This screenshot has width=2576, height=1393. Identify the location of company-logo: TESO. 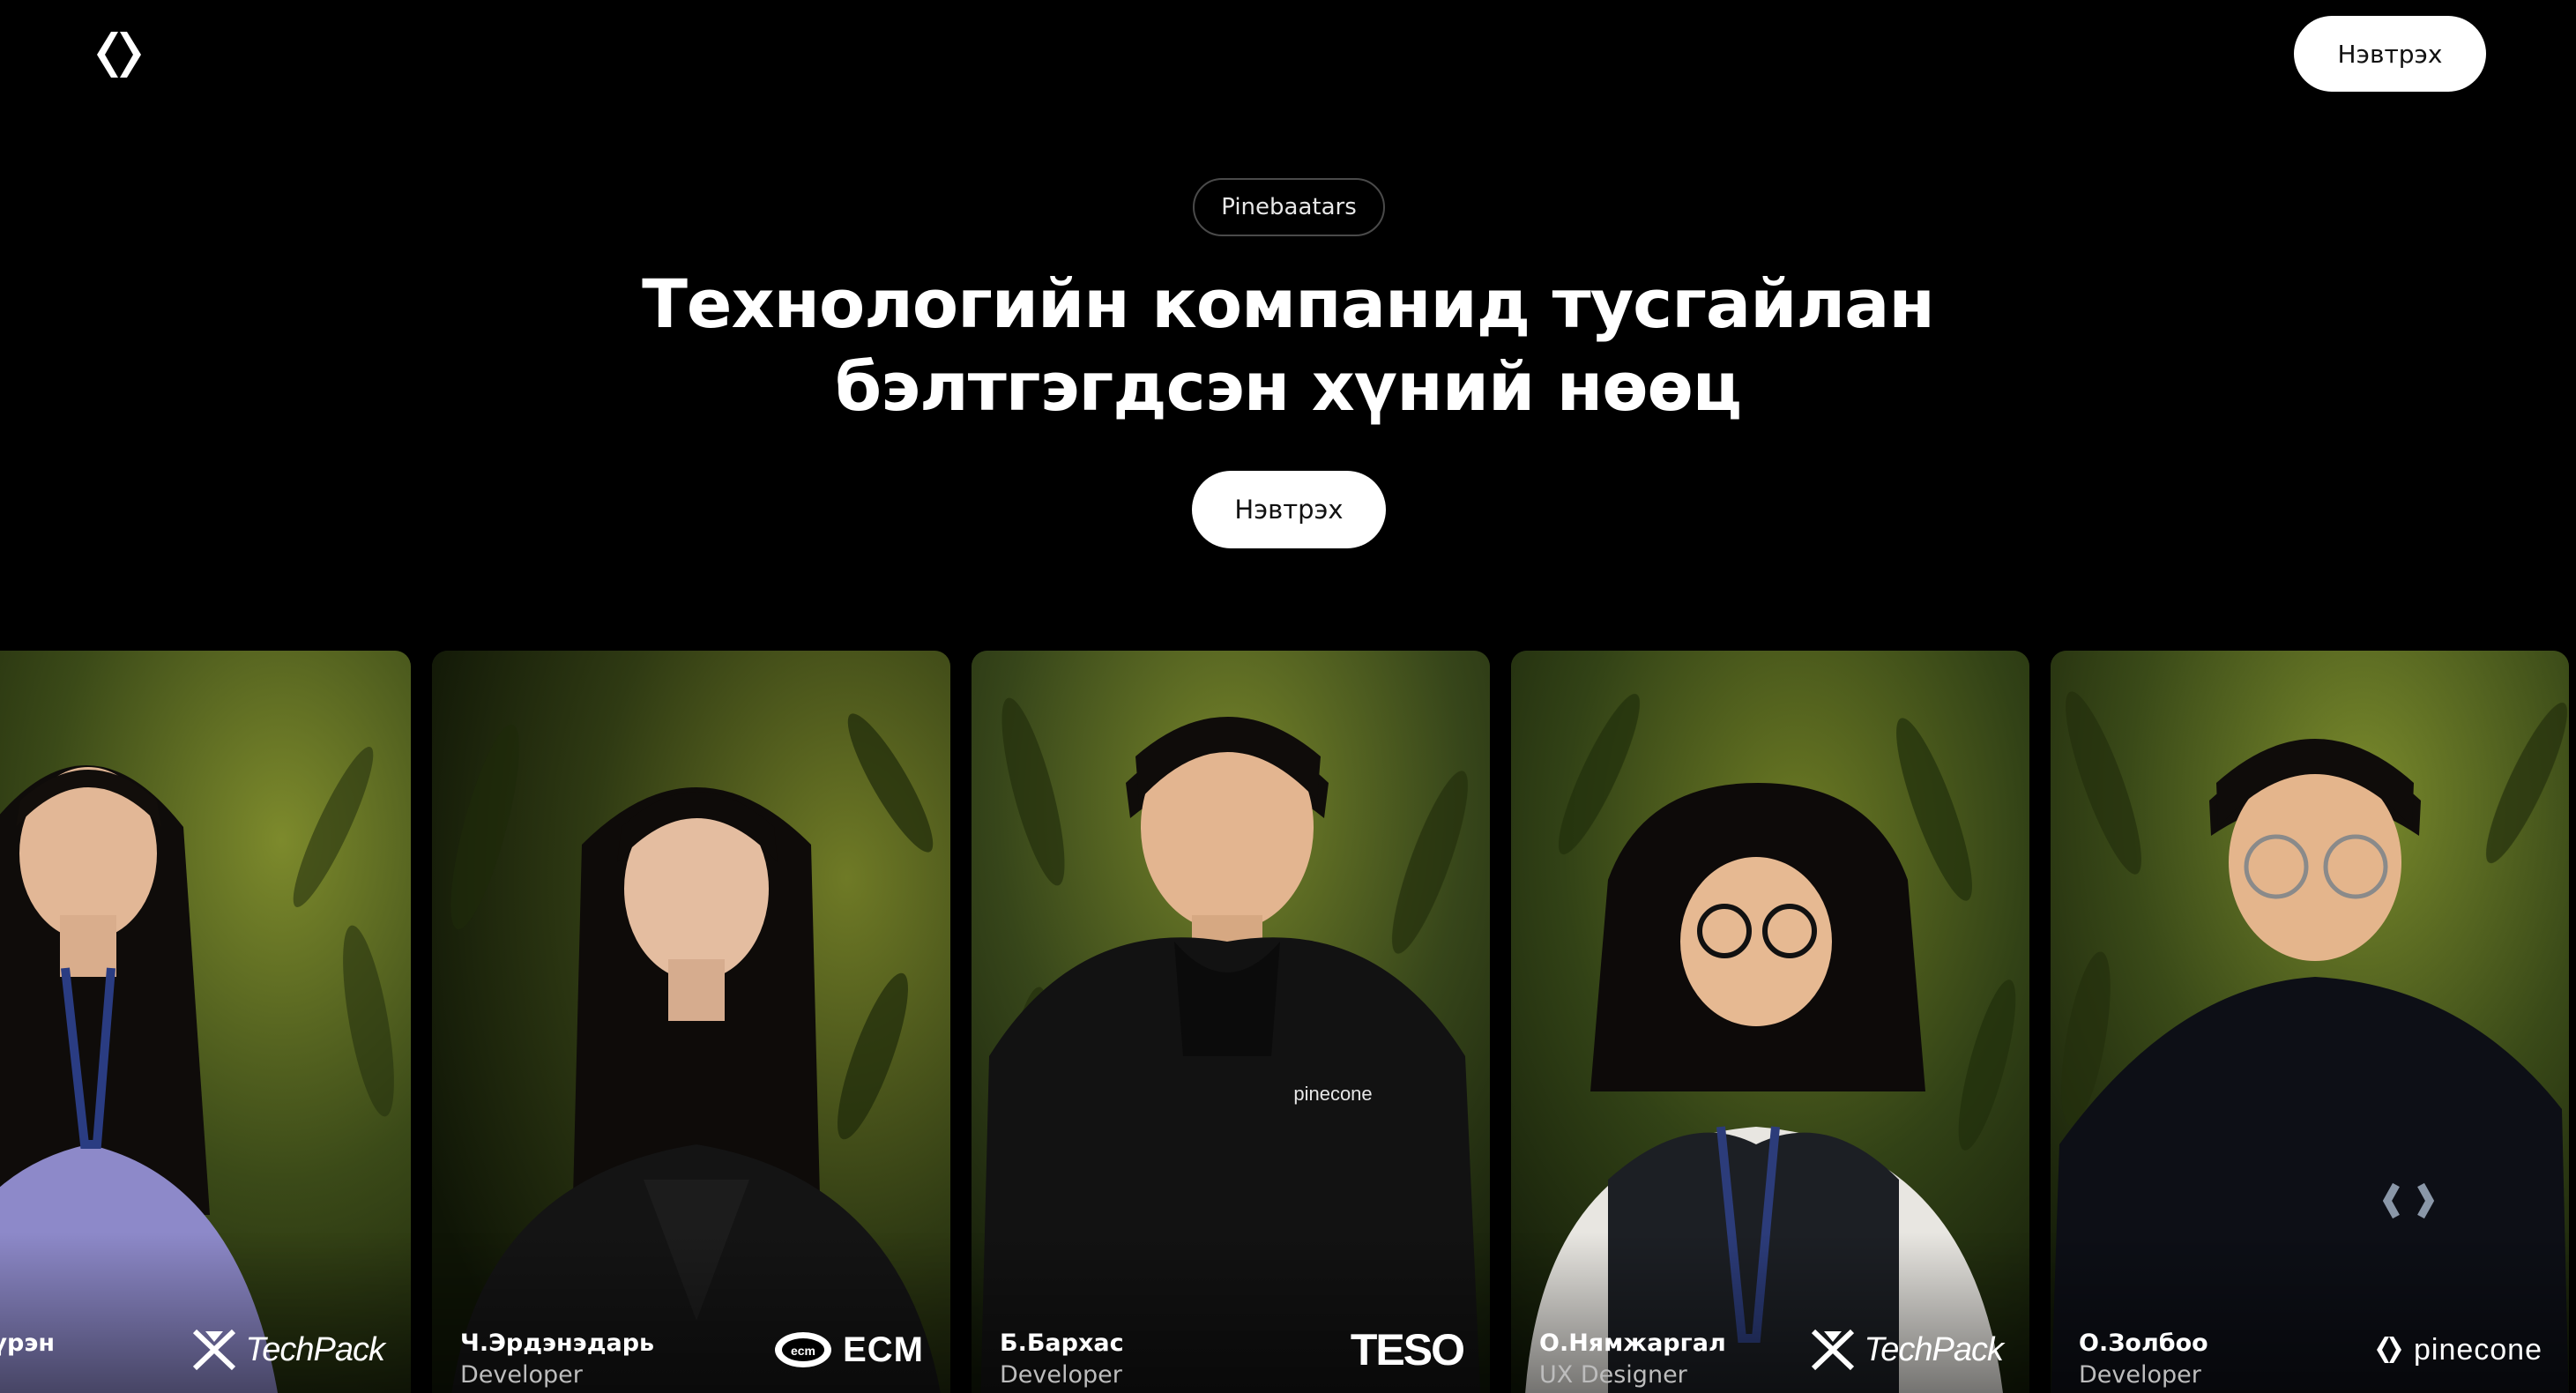
(1408, 1349).